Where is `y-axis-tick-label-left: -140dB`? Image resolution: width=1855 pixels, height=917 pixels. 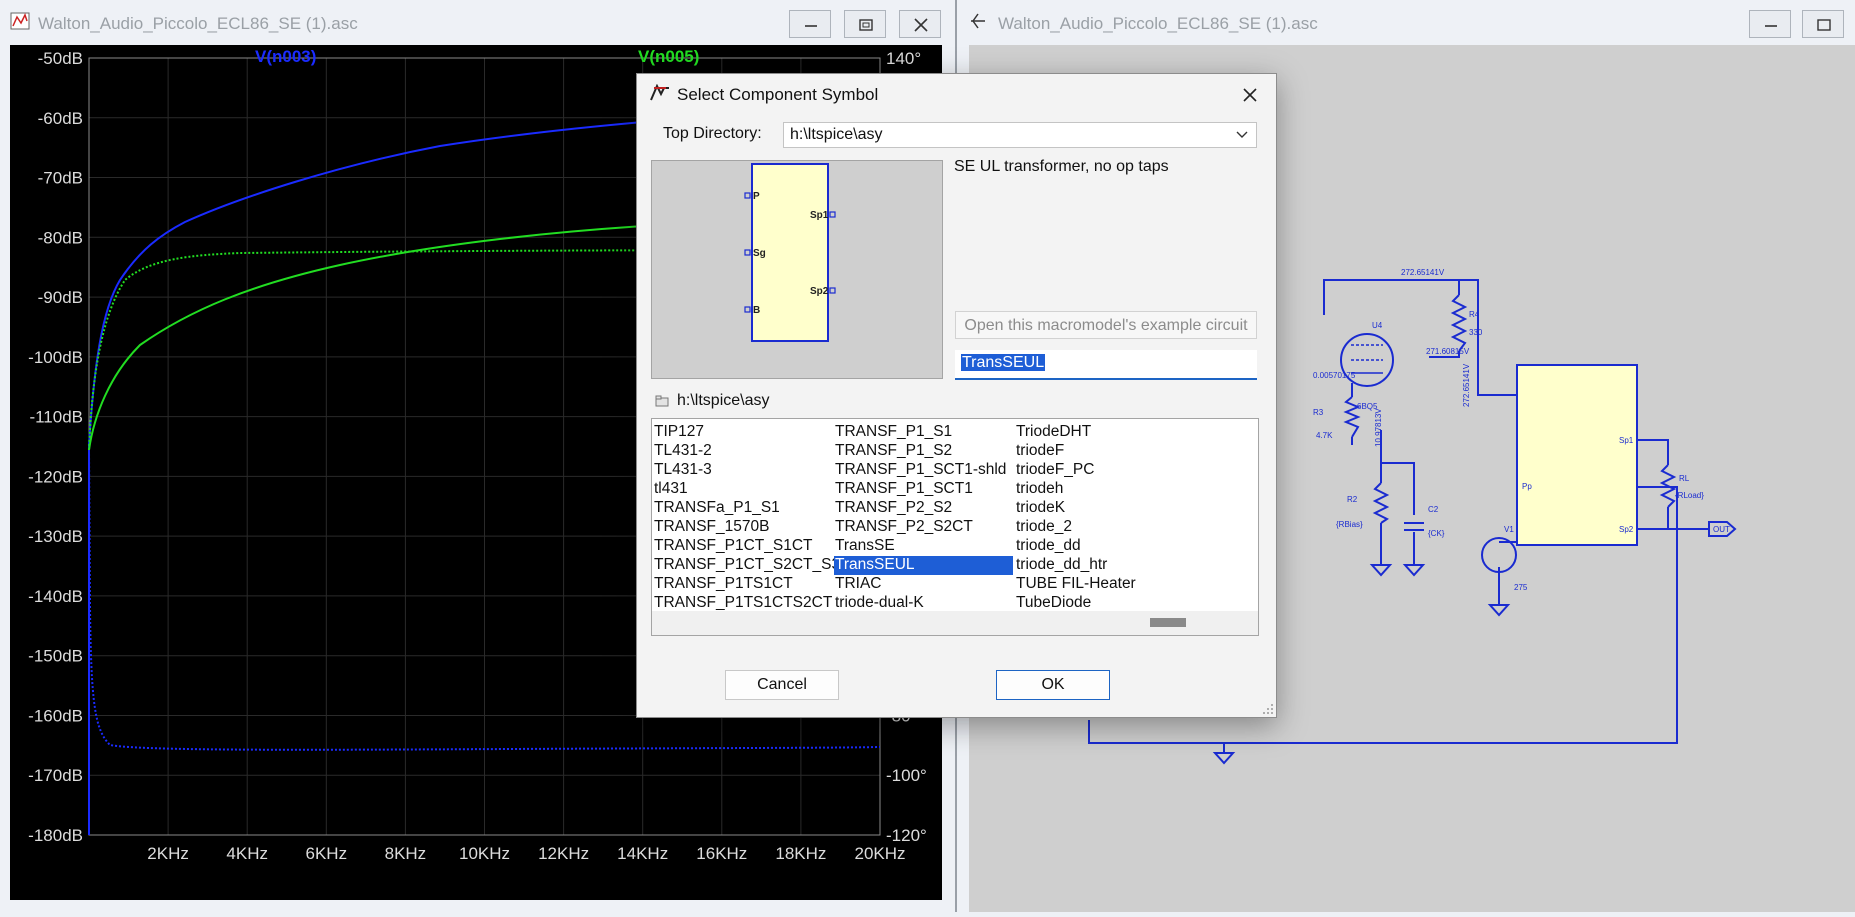 y-axis-tick-label-left: -140dB is located at coordinates (55, 596).